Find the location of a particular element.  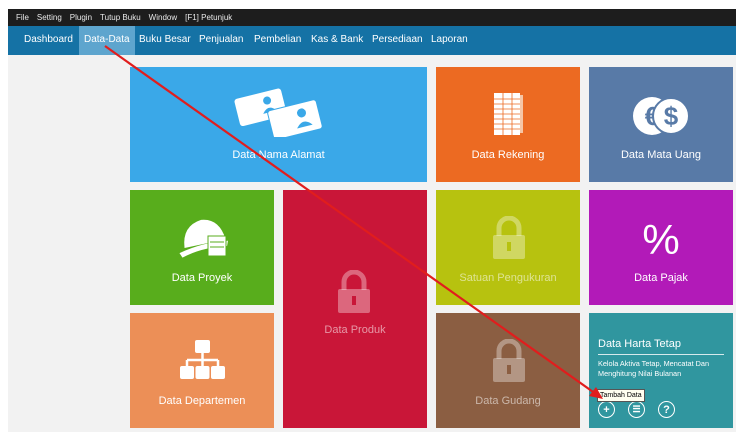

nav-dashboard: Dashboard is located at coordinates (48, 40).